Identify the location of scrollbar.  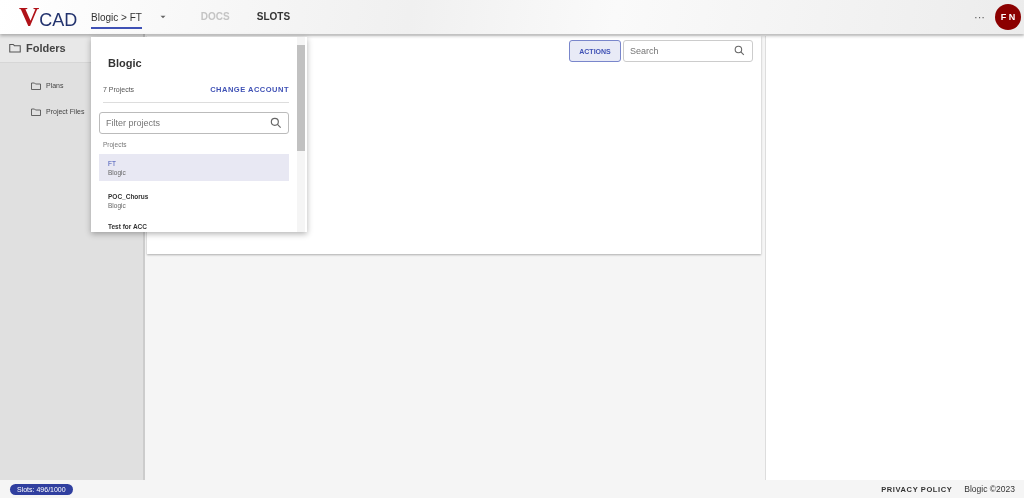
(301, 134).